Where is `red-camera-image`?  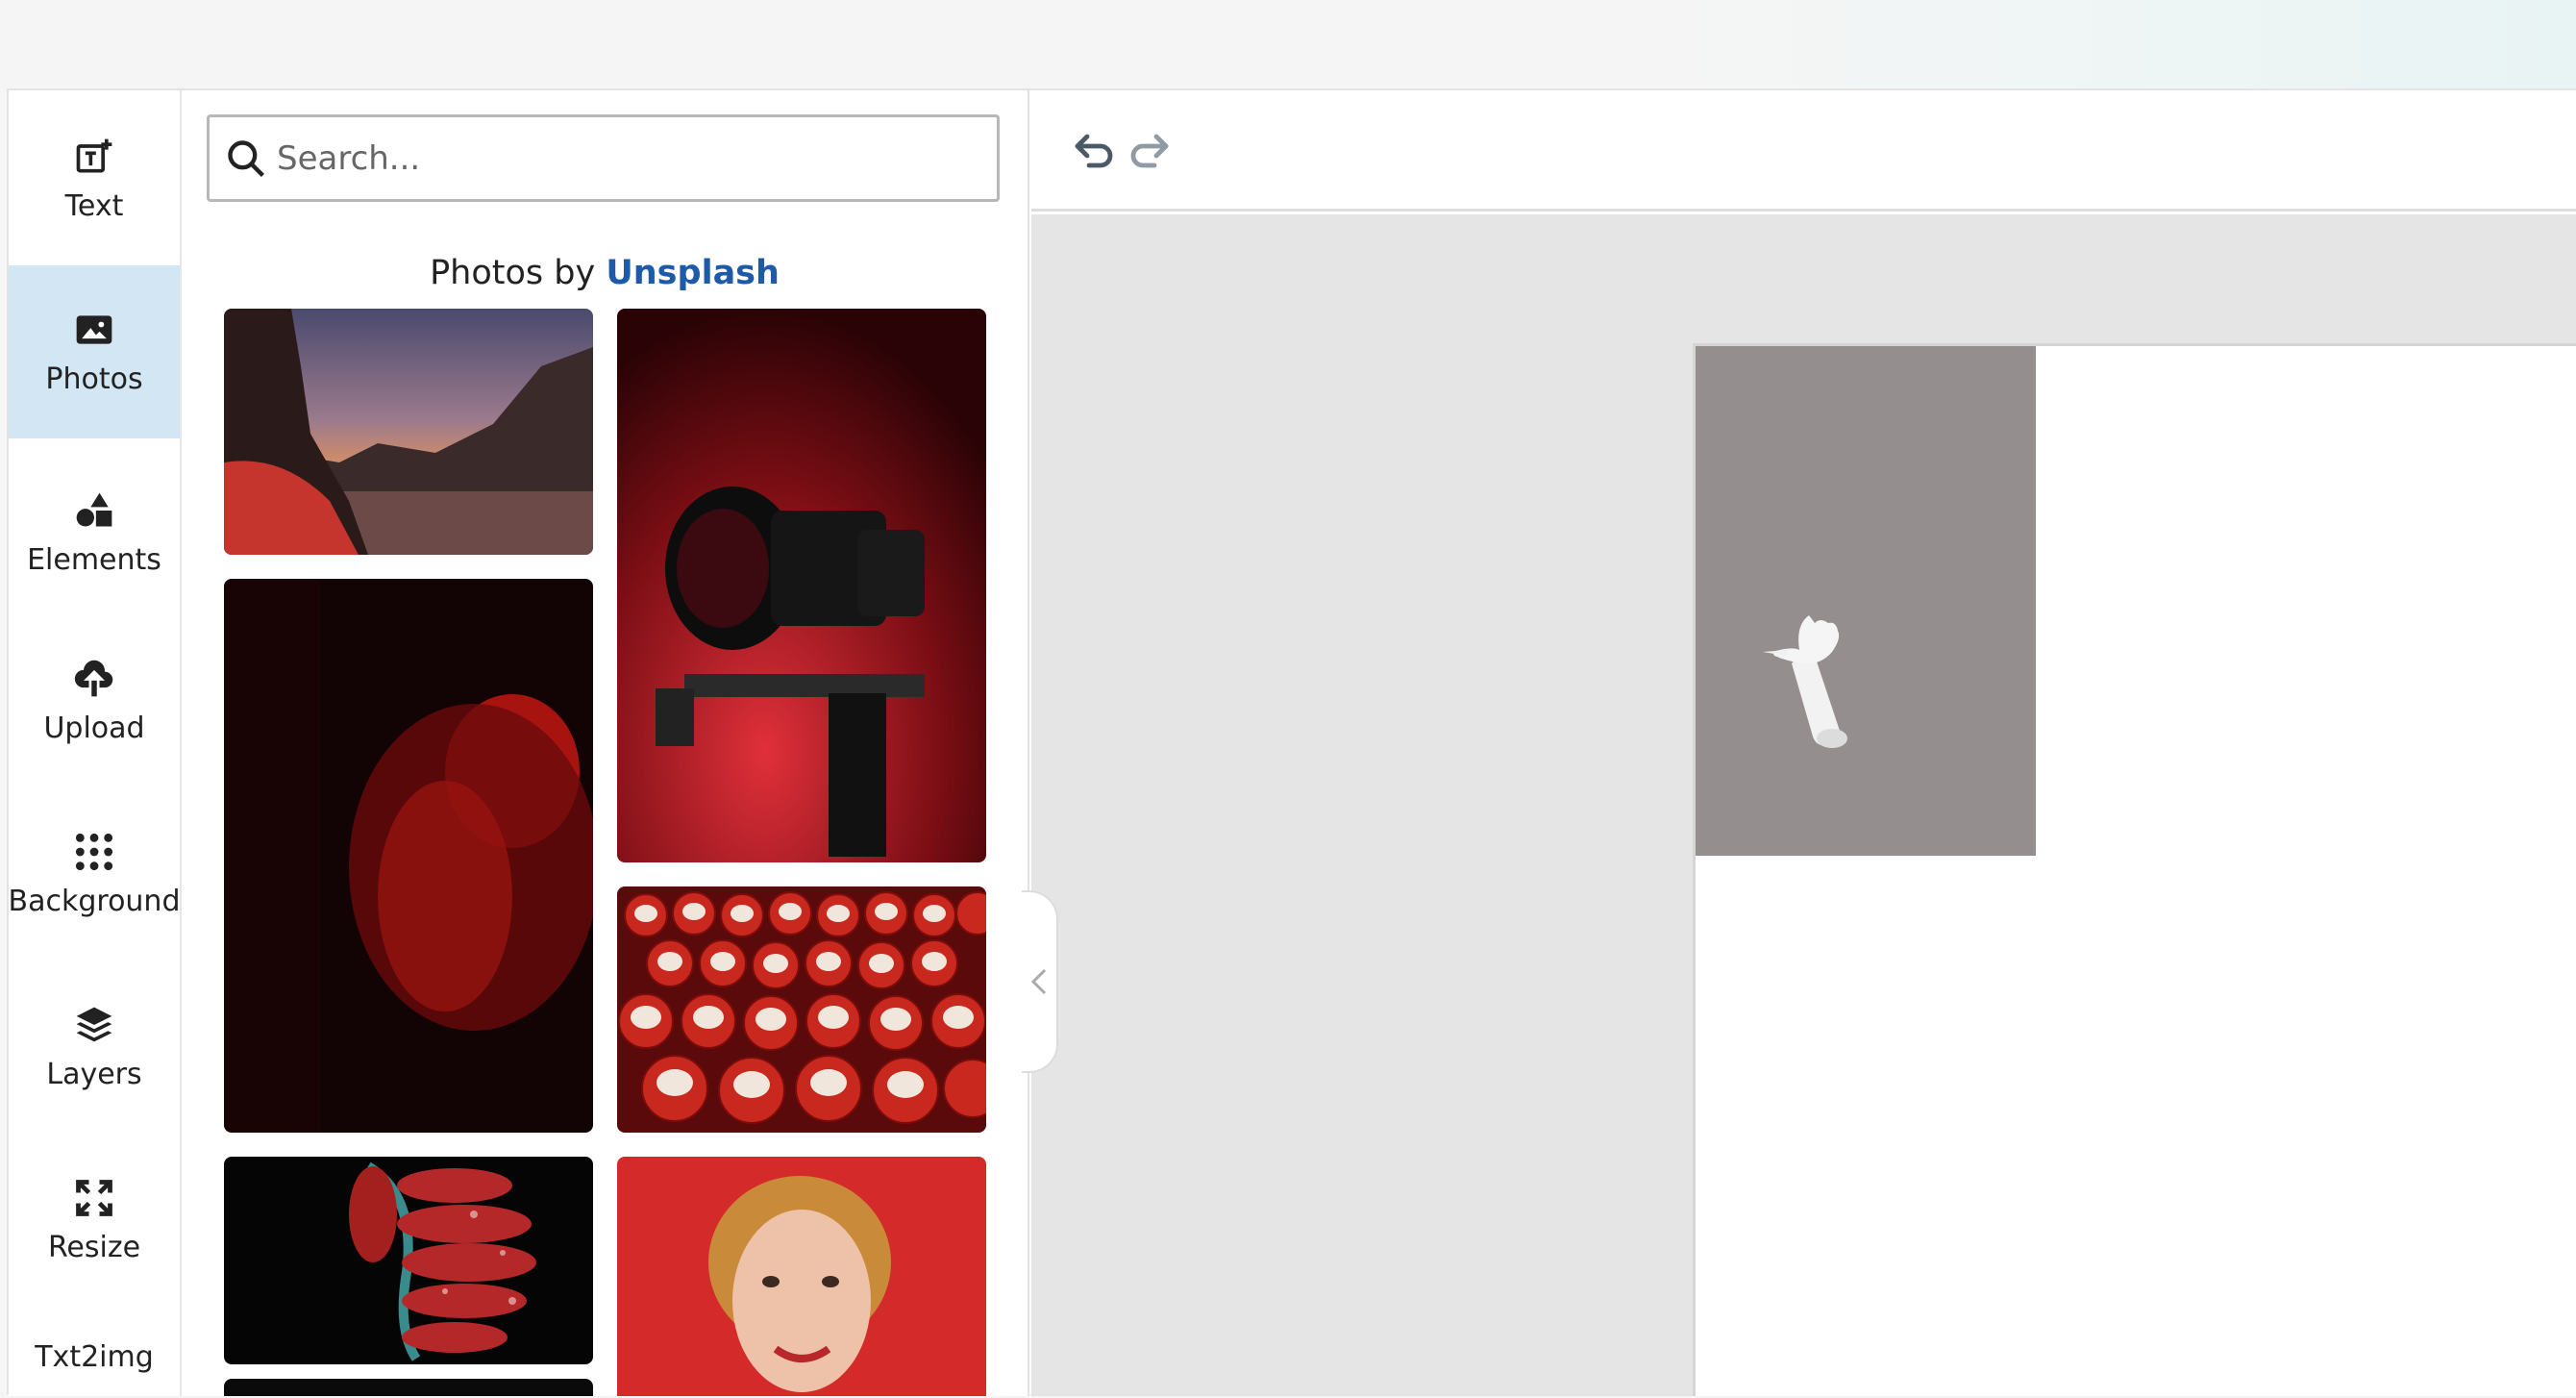
red-camera-image is located at coordinates (801, 586).